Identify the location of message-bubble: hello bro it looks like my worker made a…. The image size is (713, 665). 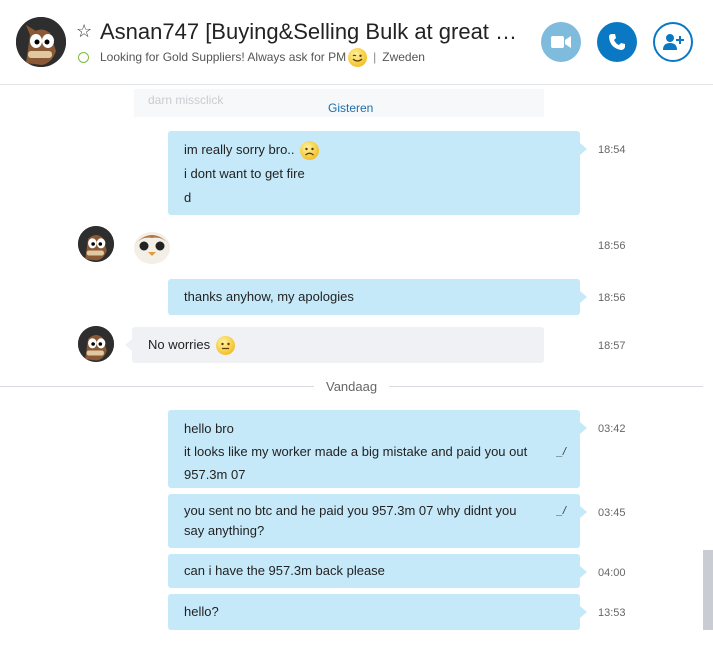
(377, 449).